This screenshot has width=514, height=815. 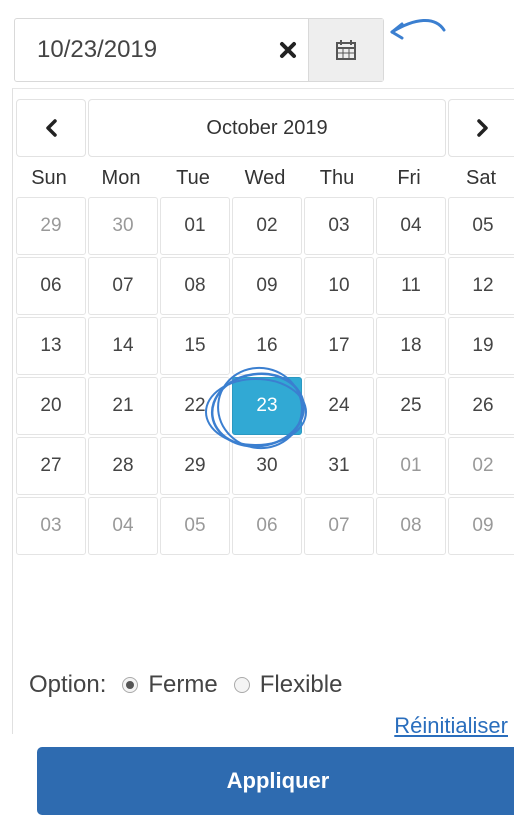 I want to click on radio-dot, so click(x=130, y=685).